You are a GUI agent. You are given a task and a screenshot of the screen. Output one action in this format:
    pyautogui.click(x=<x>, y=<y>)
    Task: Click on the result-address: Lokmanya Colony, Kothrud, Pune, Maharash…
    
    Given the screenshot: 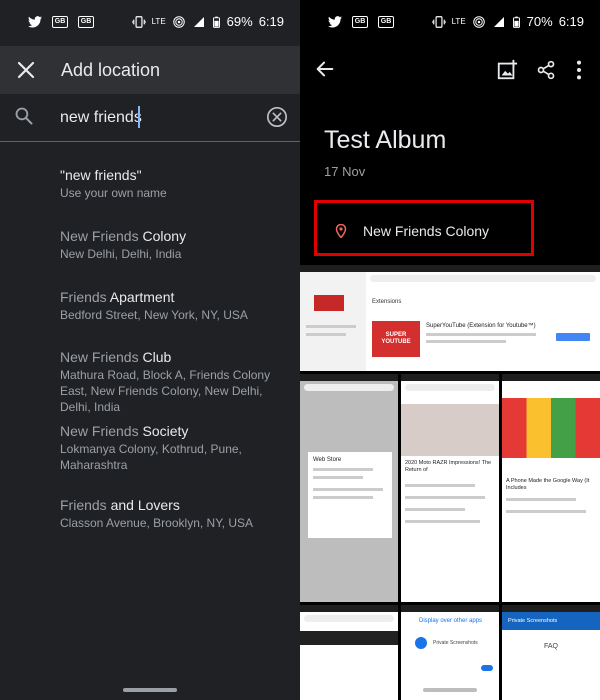 What is the action you would take?
    pyautogui.click(x=151, y=457)
    